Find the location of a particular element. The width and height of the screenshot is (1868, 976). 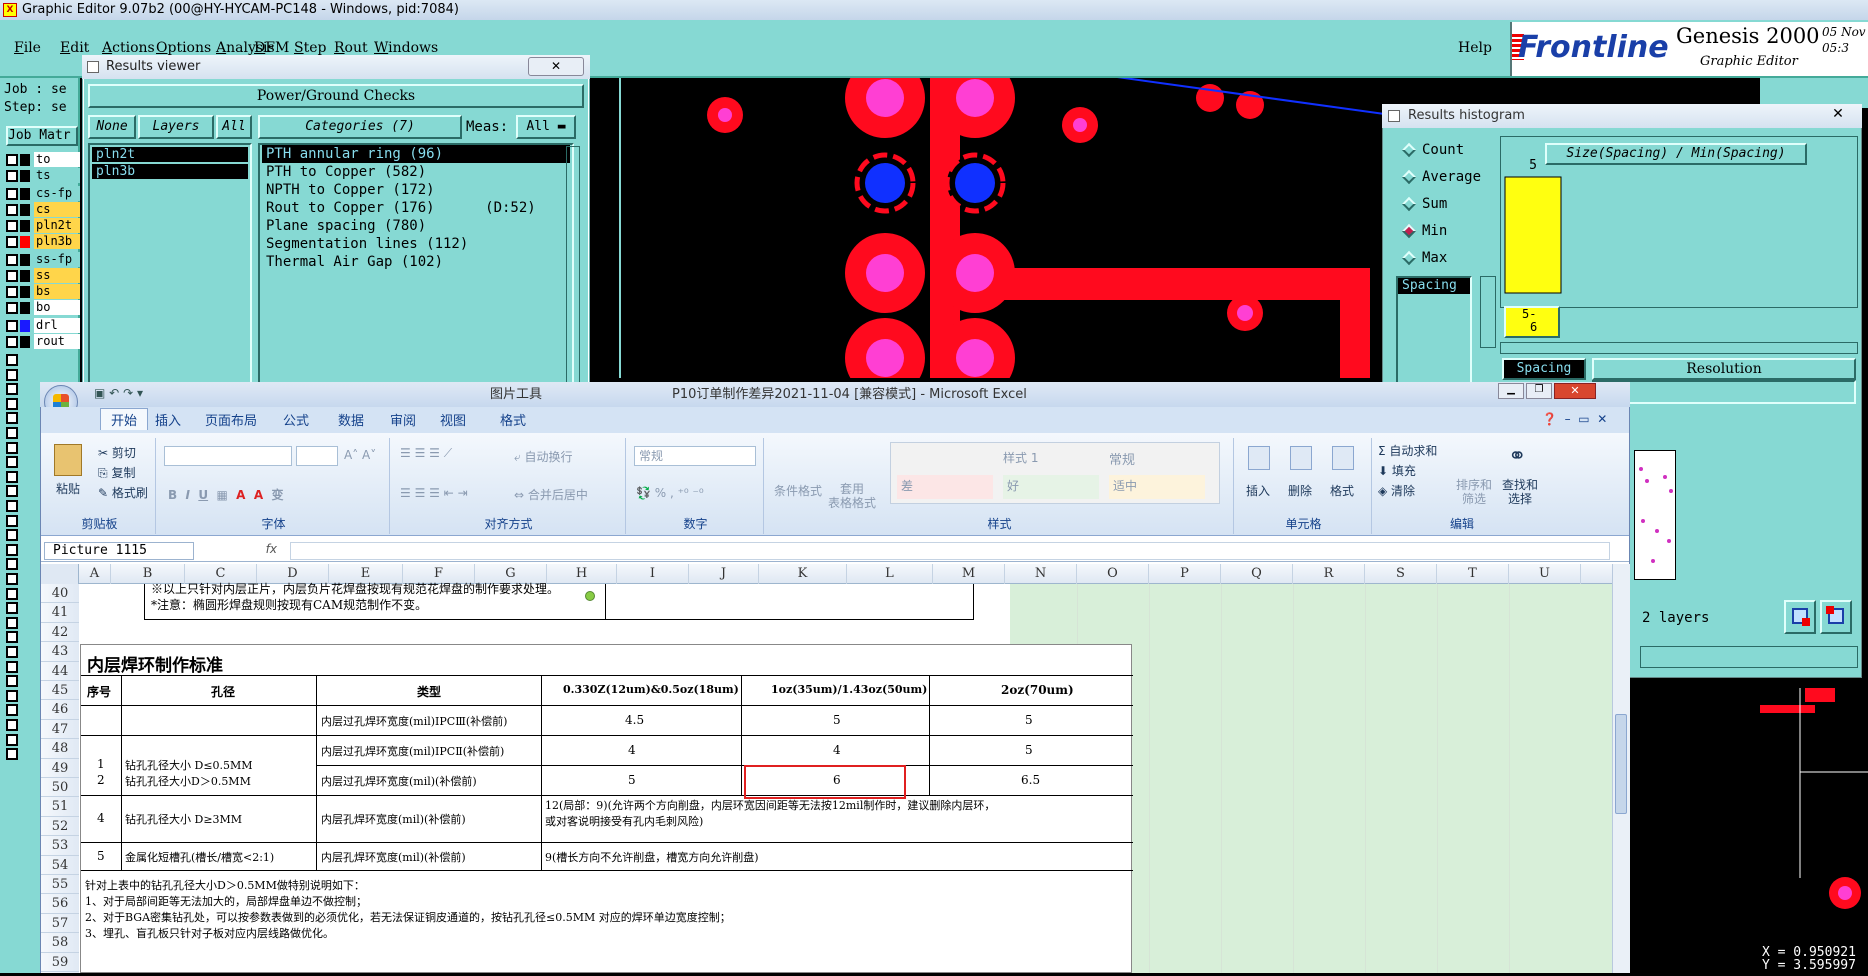

row-header-cell: 41 is located at coordinates (60, 613).